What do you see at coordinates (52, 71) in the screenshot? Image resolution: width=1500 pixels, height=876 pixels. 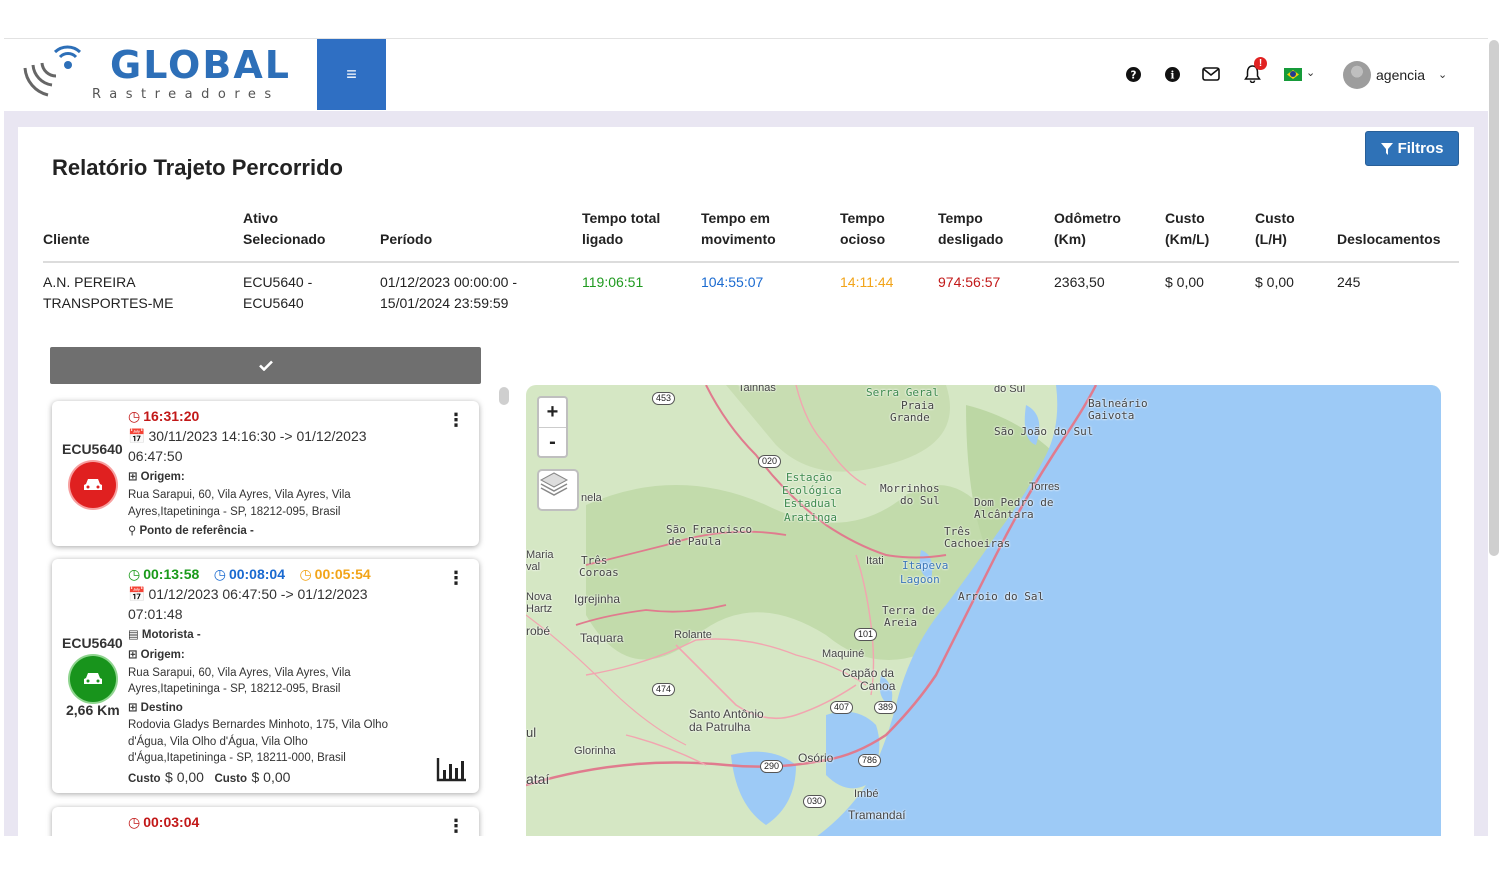 I see `signal-logo-icon` at bounding box center [52, 71].